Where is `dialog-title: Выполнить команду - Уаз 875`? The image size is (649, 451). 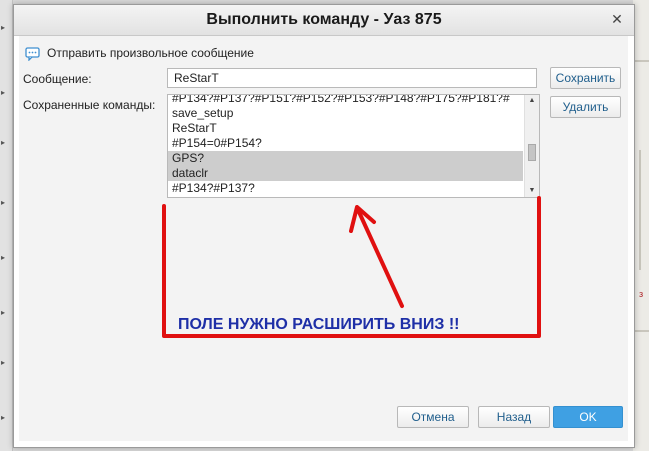 dialog-title: Выполнить команду - Уаз 875 is located at coordinates (324, 19).